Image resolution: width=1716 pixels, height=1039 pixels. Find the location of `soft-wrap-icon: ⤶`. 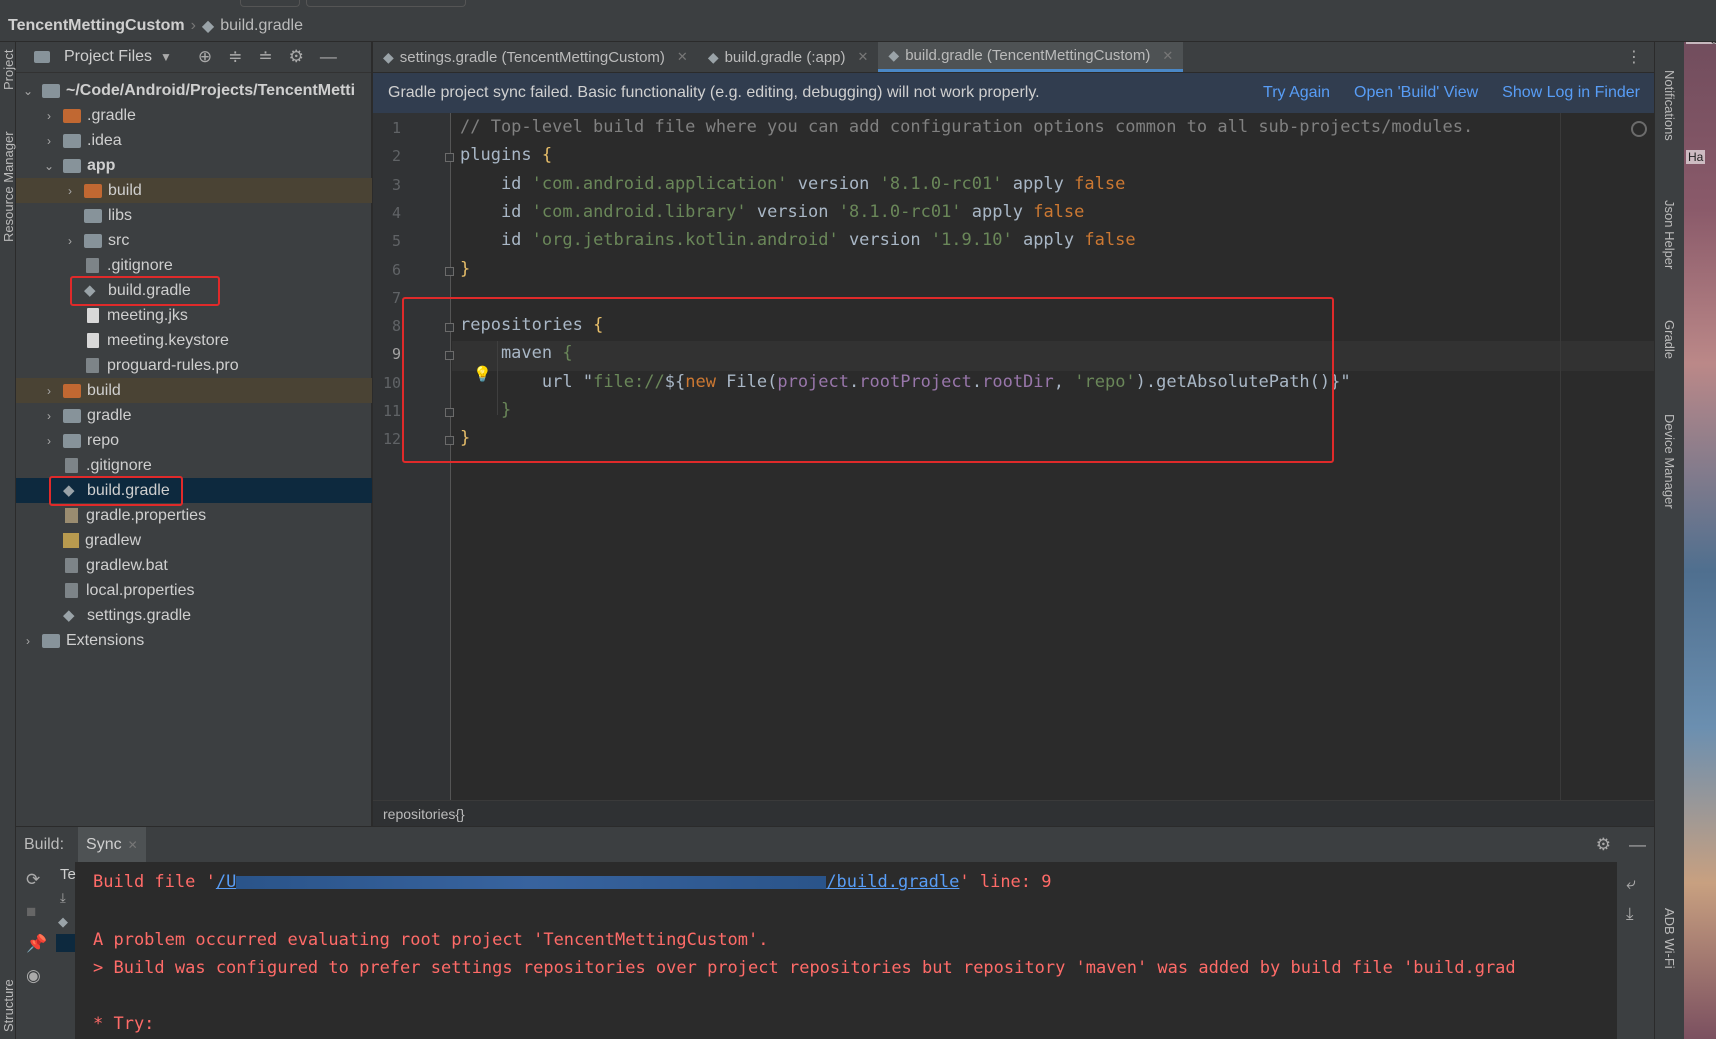

soft-wrap-icon: ⤶ is located at coordinates (1631, 884).